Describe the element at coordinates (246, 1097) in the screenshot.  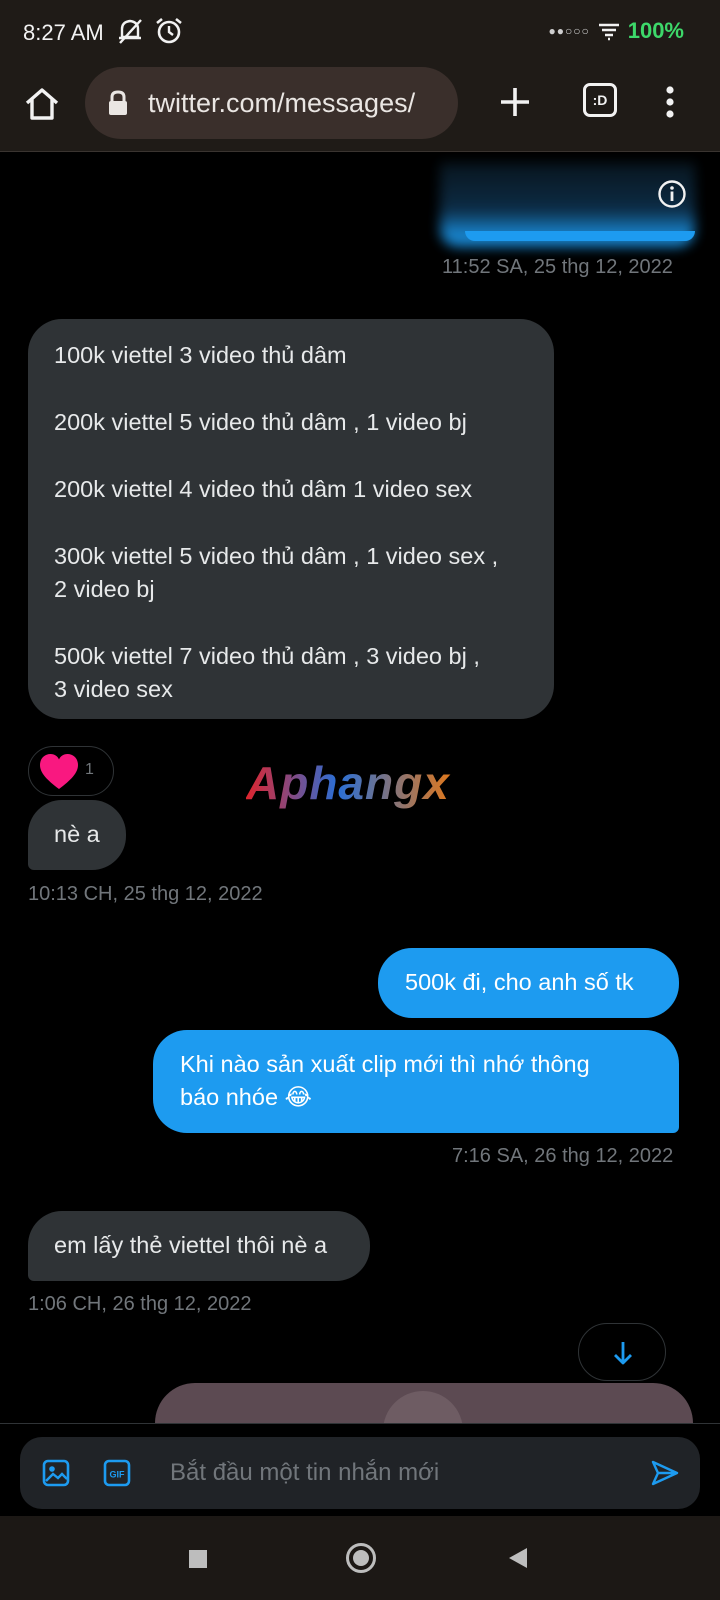
I see `message-text: báo nhóe 😂` at that location.